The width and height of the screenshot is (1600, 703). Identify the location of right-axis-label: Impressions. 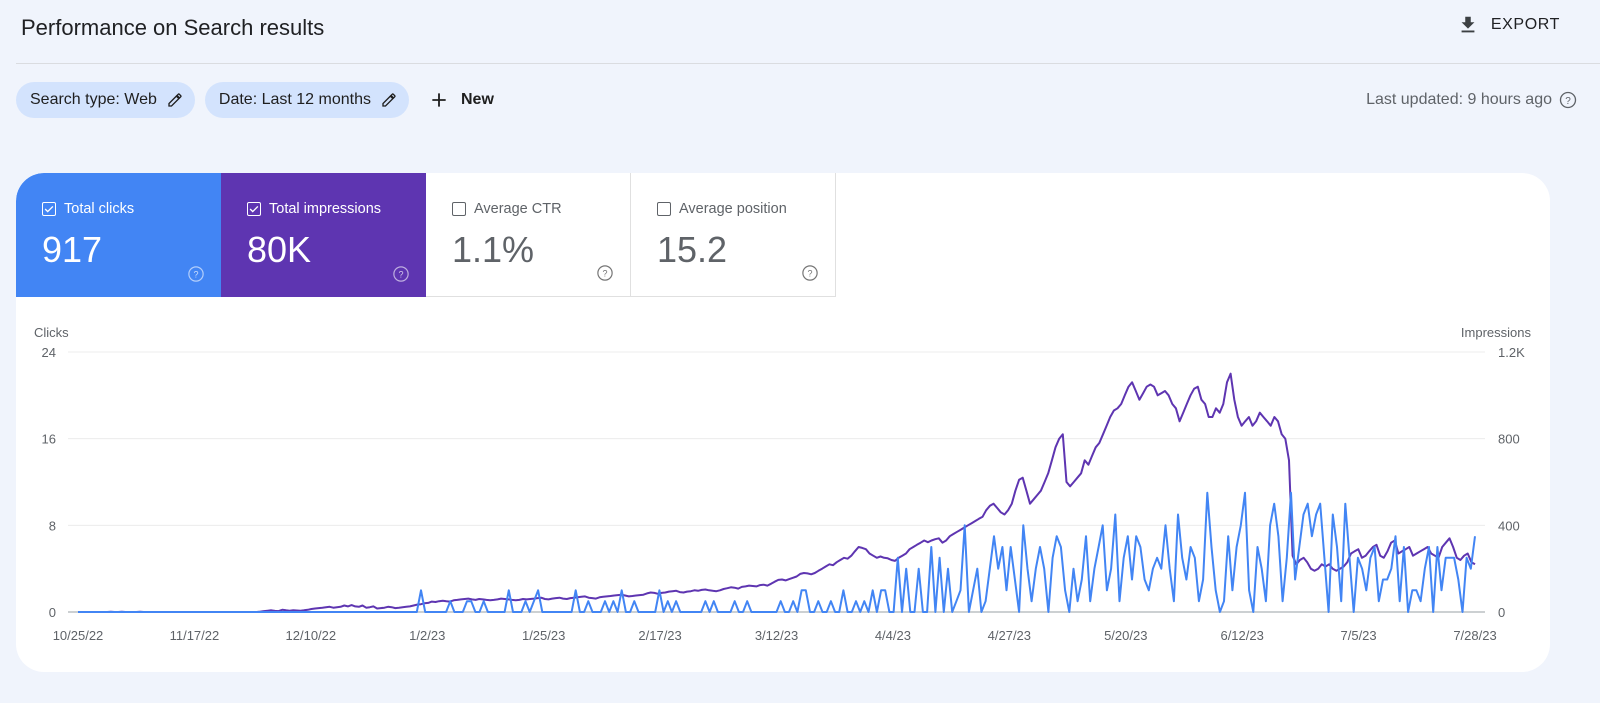
(1496, 332).